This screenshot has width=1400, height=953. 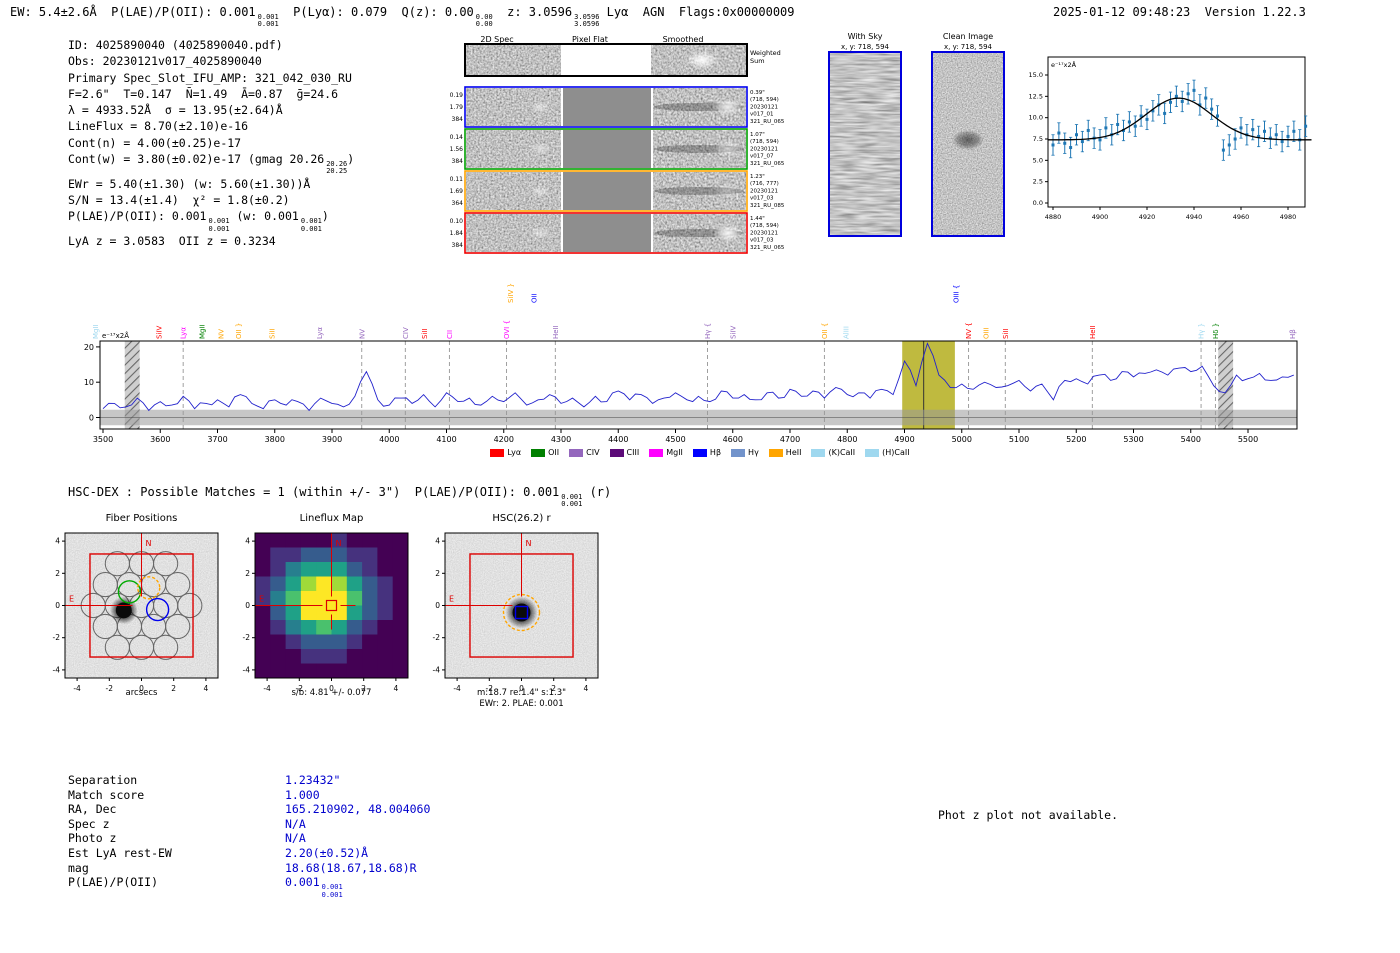 I want to click on legend-item: CIII, so click(x=624, y=452).